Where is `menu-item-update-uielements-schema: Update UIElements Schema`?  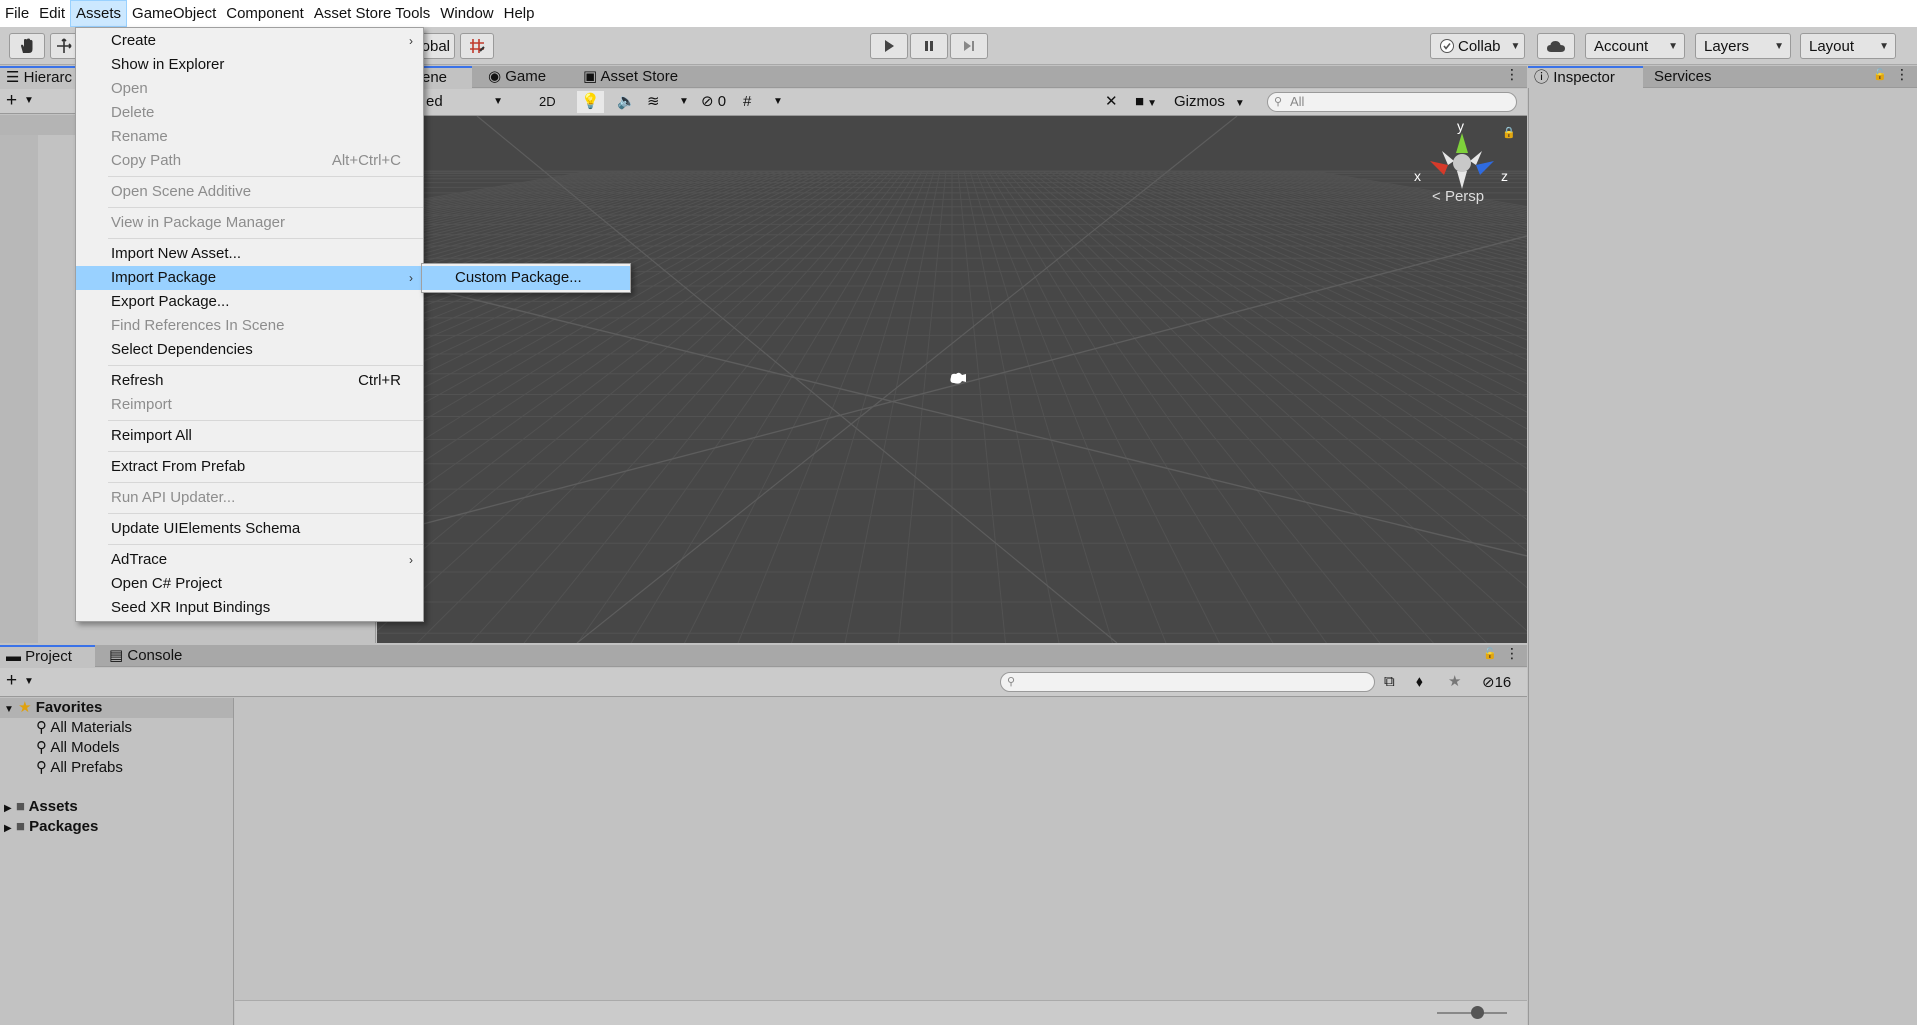 menu-item-update-uielements-schema: Update UIElements Schema is located at coordinates (249, 529).